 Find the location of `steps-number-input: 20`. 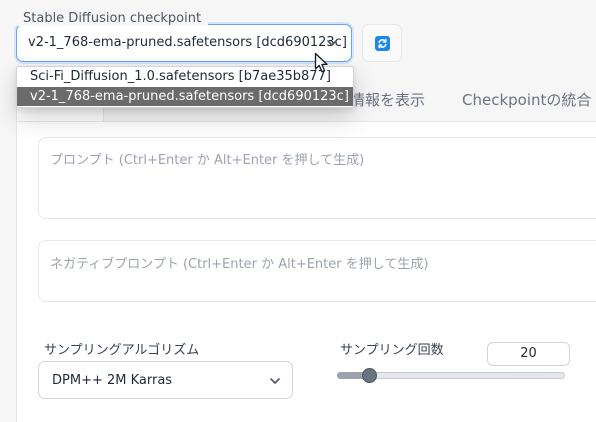

steps-number-input: 20 is located at coordinates (528, 354).